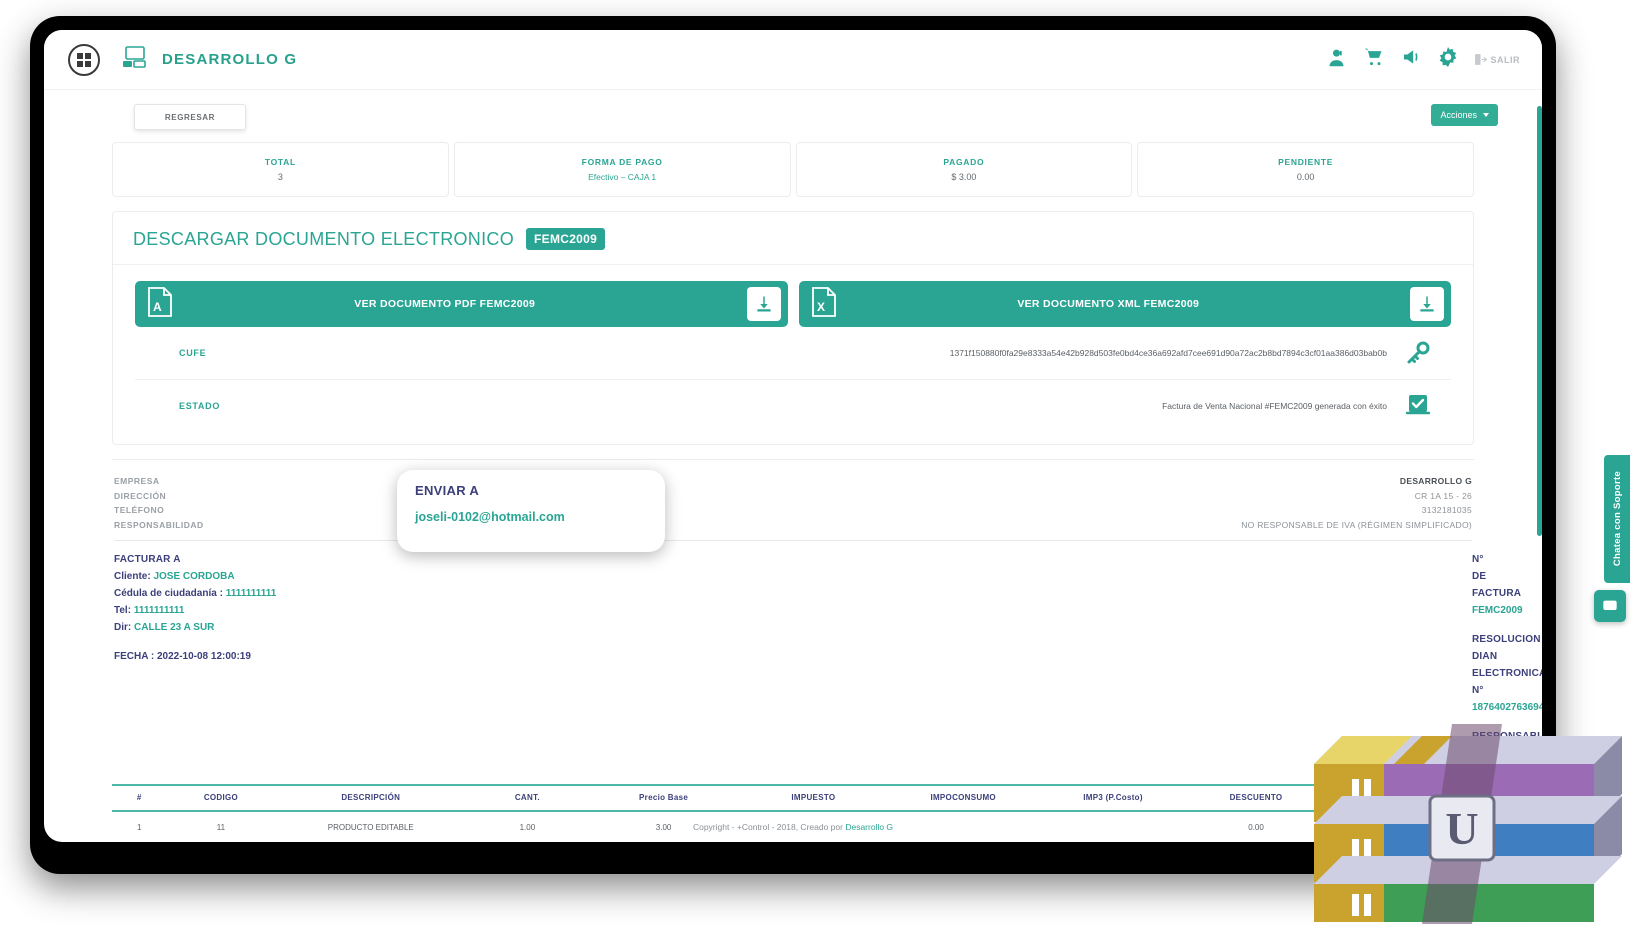 This screenshot has width=1648, height=932. Describe the element at coordinates (140, 495) in the screenshot. I see `label-direccion: DIRECCIÓN` at that location.